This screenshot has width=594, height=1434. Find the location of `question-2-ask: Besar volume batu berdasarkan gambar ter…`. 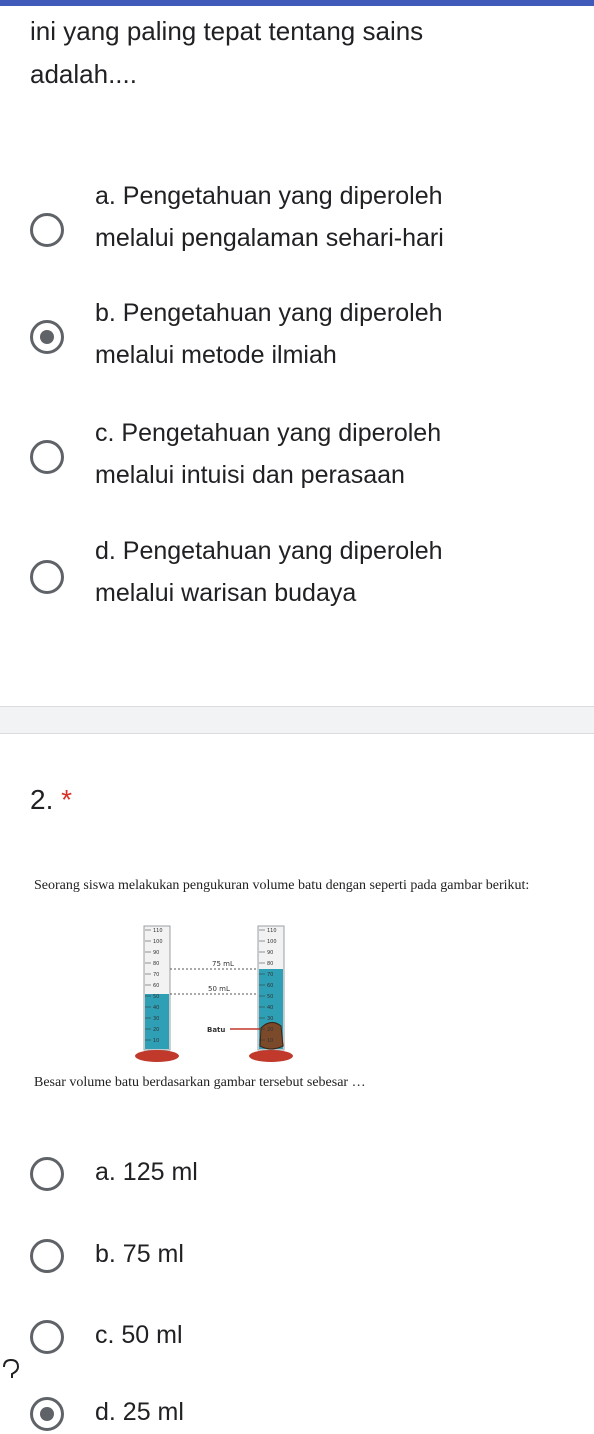

question-2-ask: Besar volume batu berdasarkan gambar ter… is located at coordinates (200, 1082).